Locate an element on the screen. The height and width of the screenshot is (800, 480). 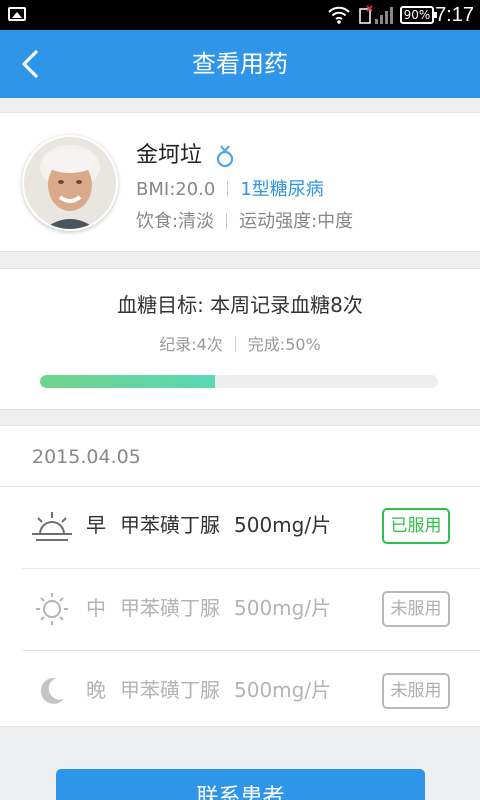
medication-date: 2015.04.05 is located at coordinates (86, 457).